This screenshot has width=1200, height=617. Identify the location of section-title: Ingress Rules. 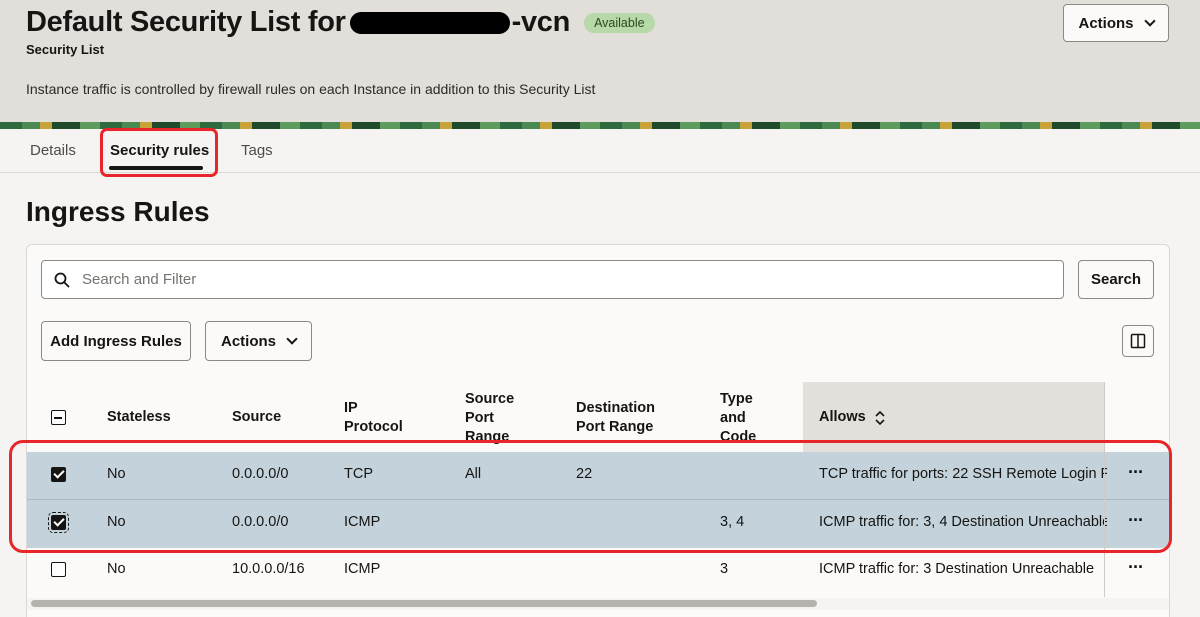
(118, 211).